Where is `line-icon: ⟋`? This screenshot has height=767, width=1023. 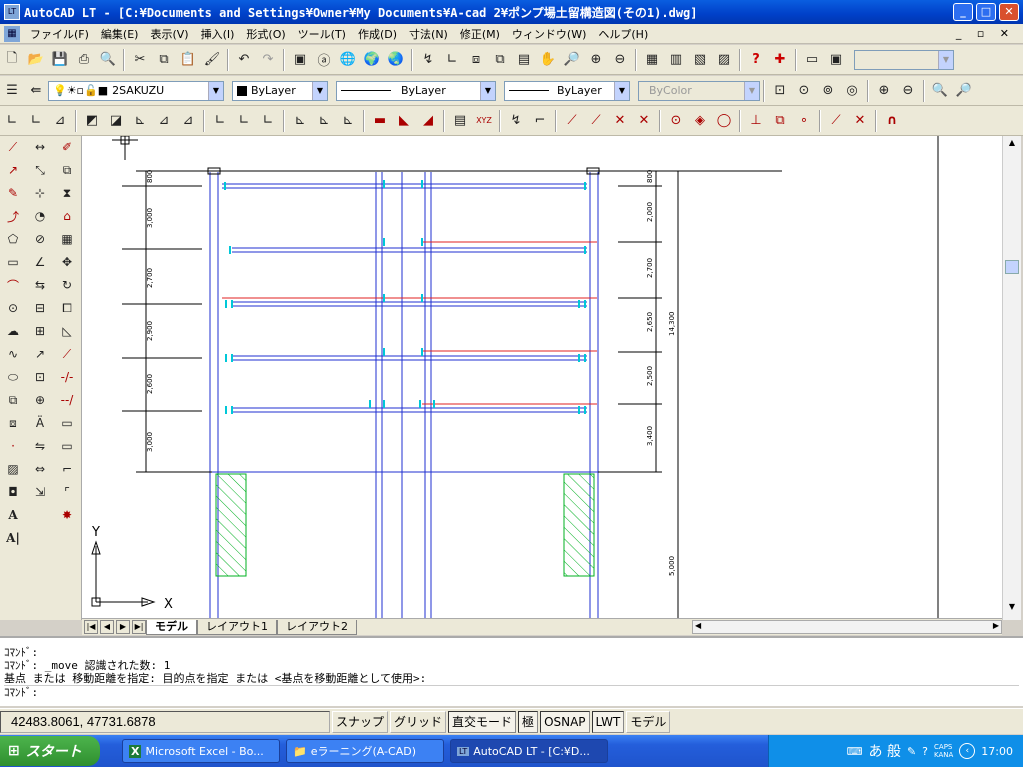 line-icon: ⟋ is located at coordinates (13, 147).